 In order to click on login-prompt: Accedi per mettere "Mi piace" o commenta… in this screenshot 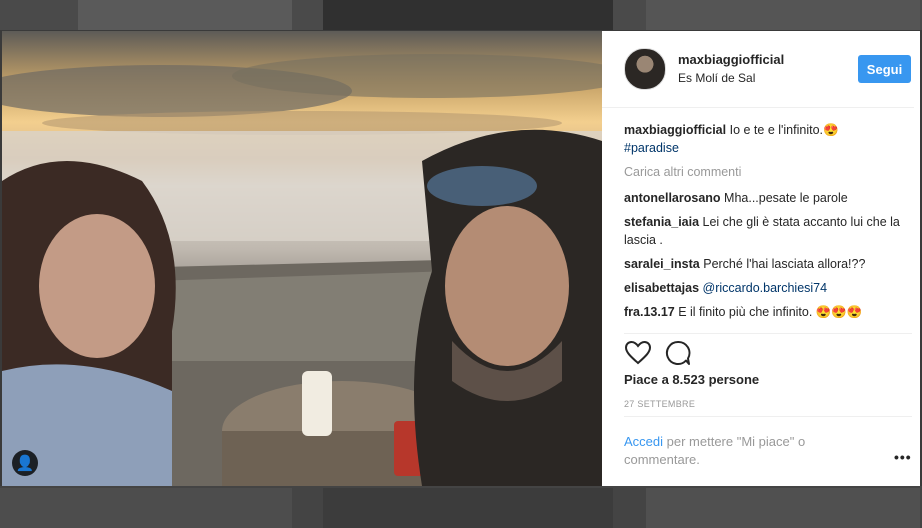, I will do `click(734, 451)`.